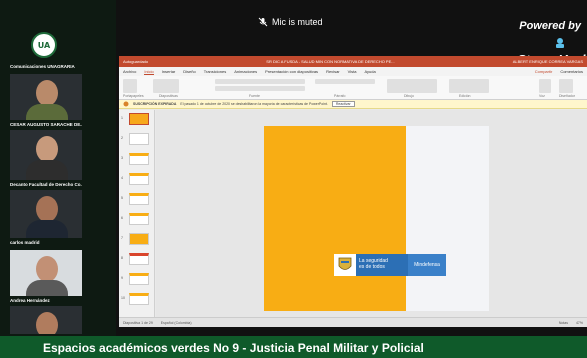 This screenshot has height=358, width=587. I want to click on tab-revisar: Revisar, so click(333, 71).